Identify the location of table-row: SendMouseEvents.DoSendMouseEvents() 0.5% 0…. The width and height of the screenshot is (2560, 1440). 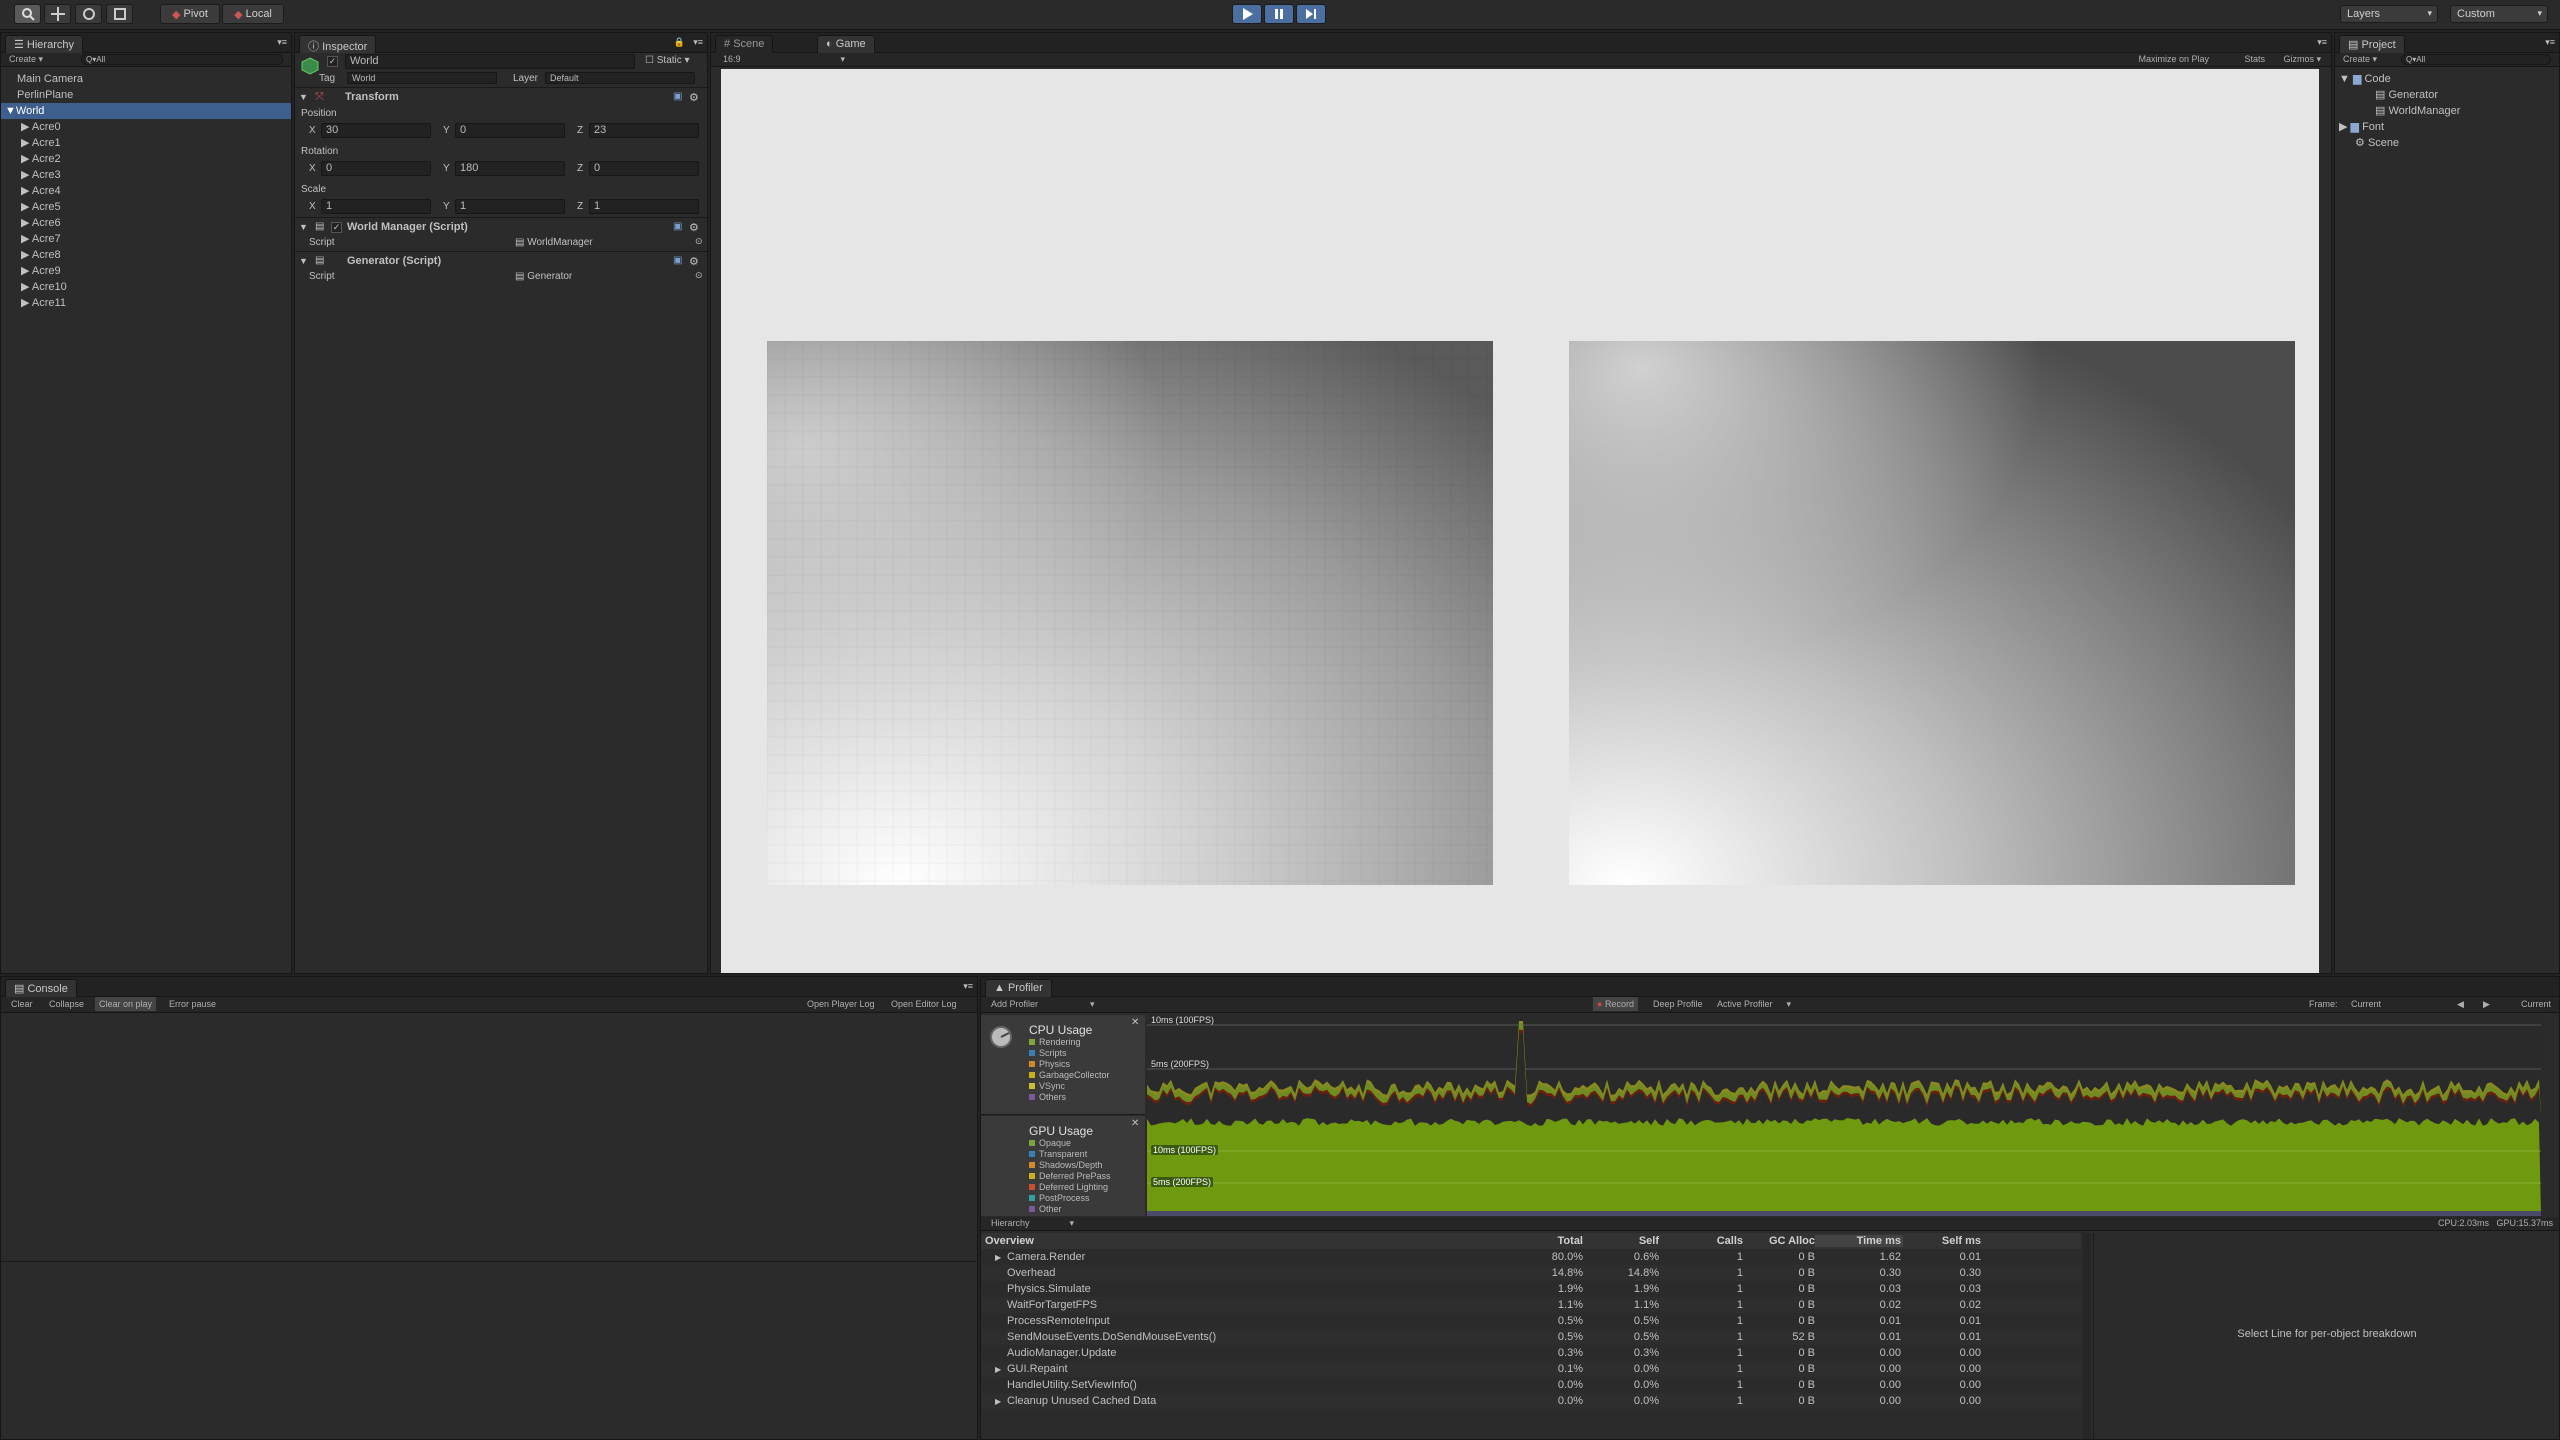
(1531, 1337).